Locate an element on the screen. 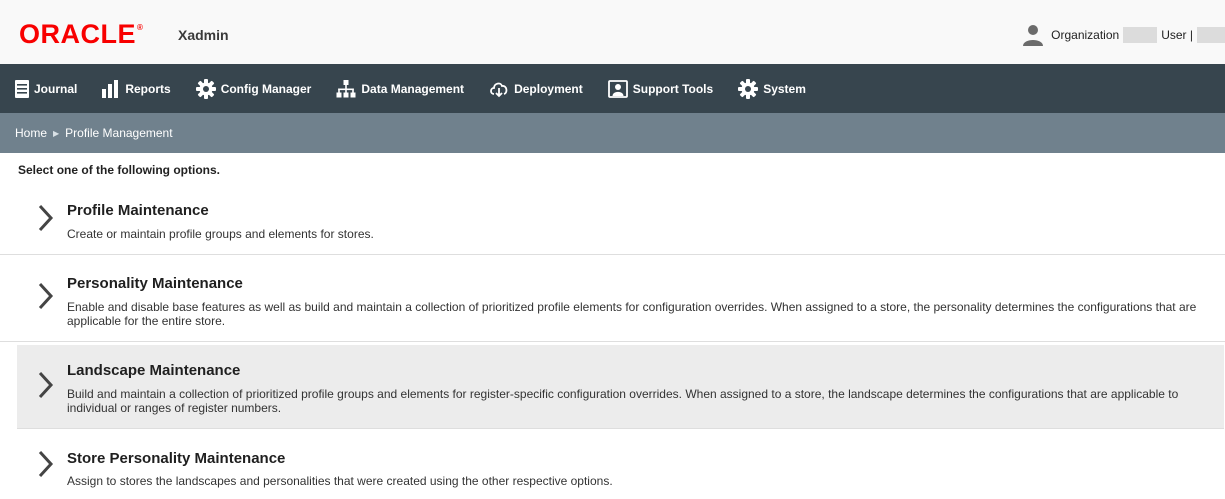 The image size is (1225, 499). user-area: Organization User | is located at coordinates (1123, 35).